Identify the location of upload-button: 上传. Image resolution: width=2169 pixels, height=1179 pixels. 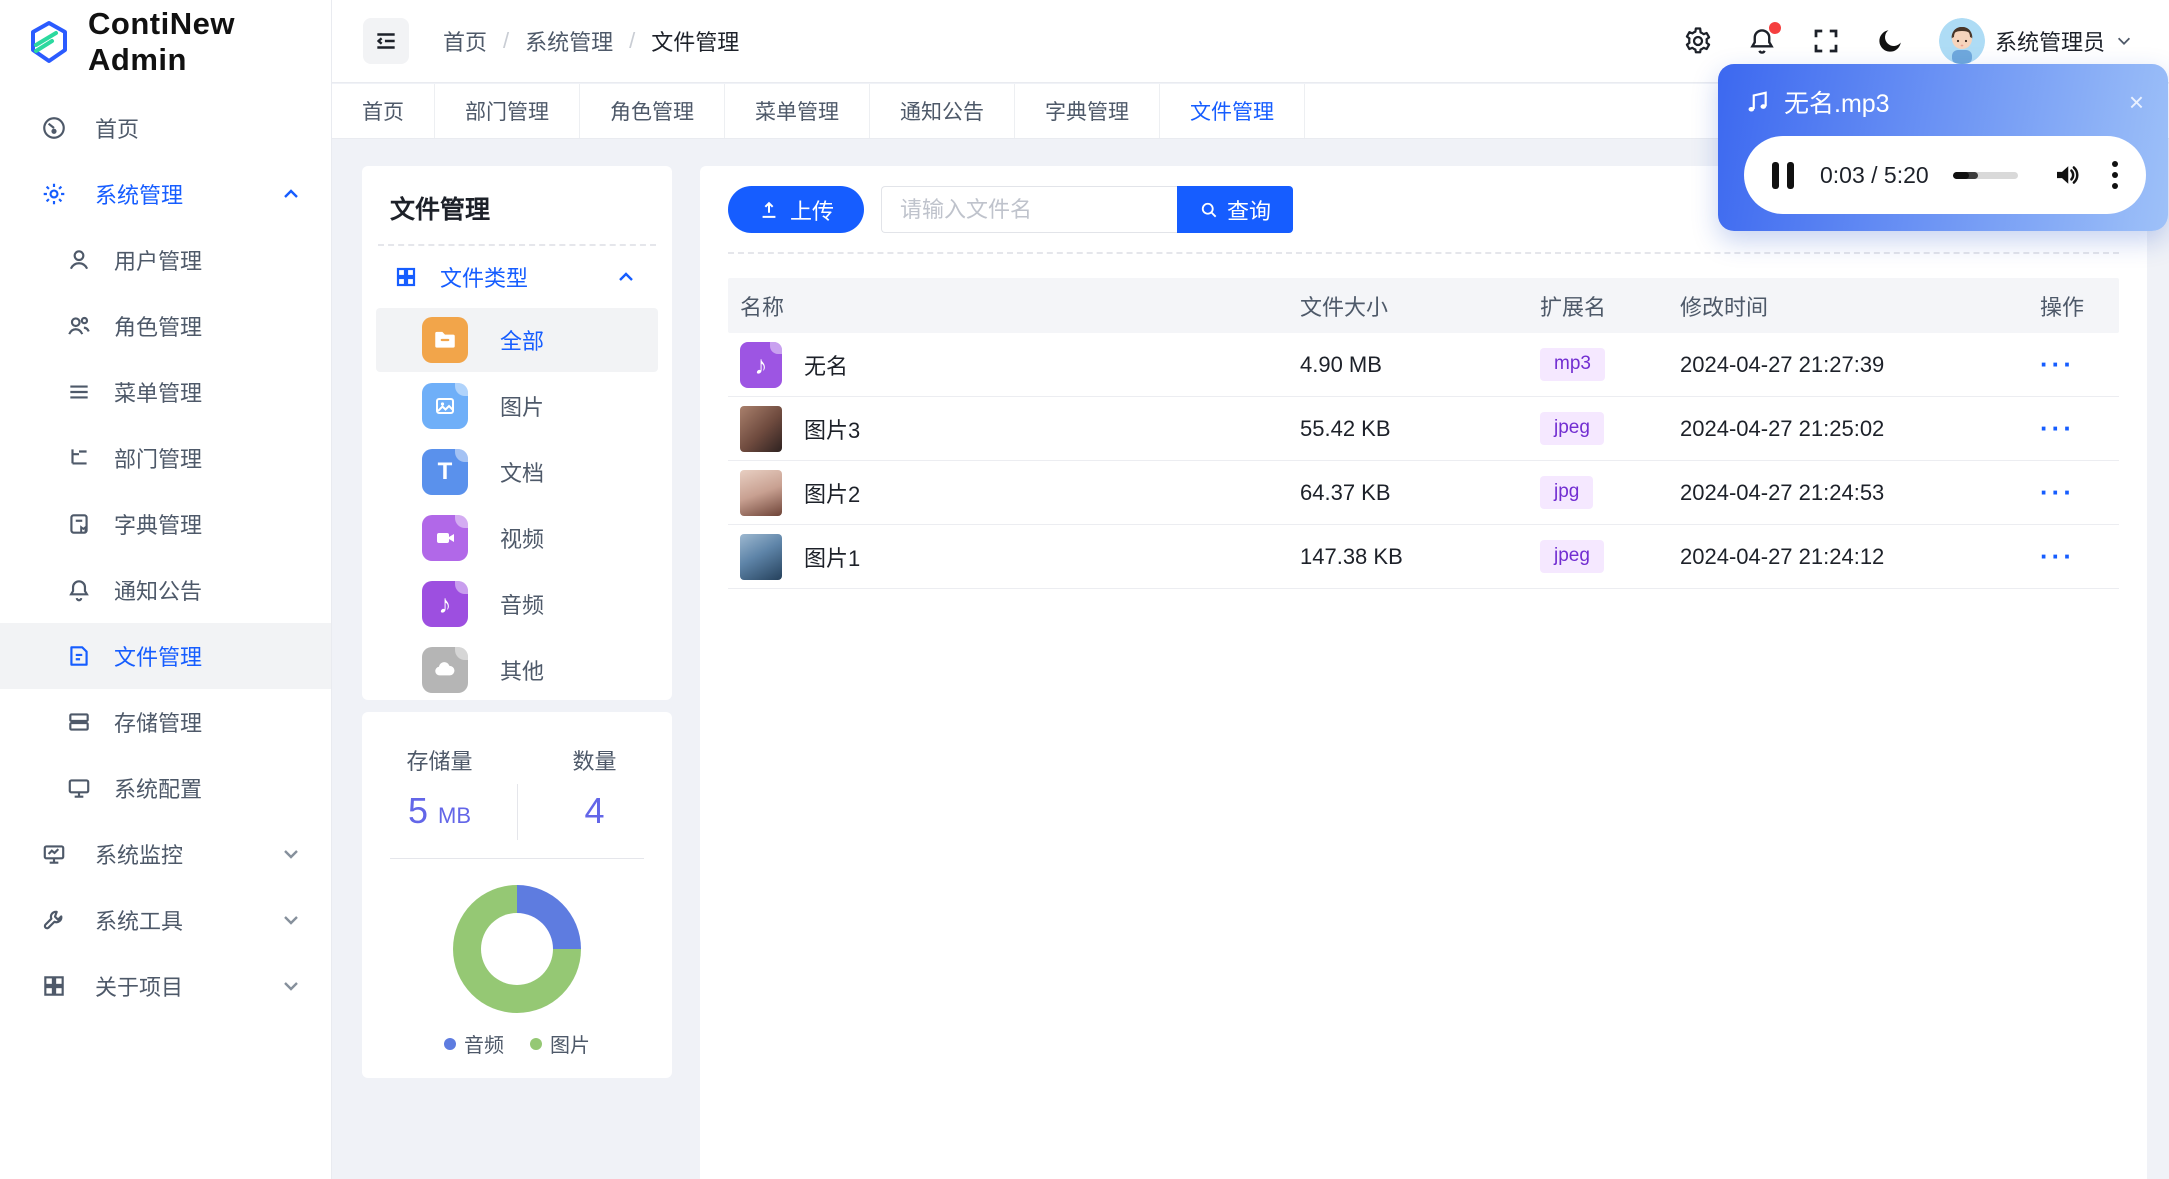
(796, 209).